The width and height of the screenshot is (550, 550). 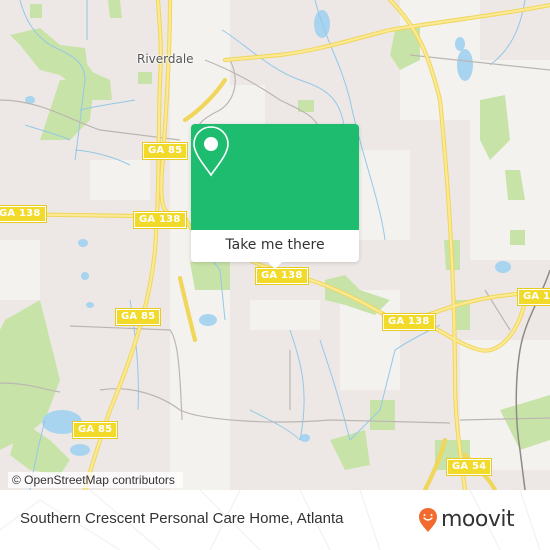 What do you see at coordinates (478, 519) in the screenshot?
I see `moovit-wordmark: moovit` at bounding box center [478, 519].